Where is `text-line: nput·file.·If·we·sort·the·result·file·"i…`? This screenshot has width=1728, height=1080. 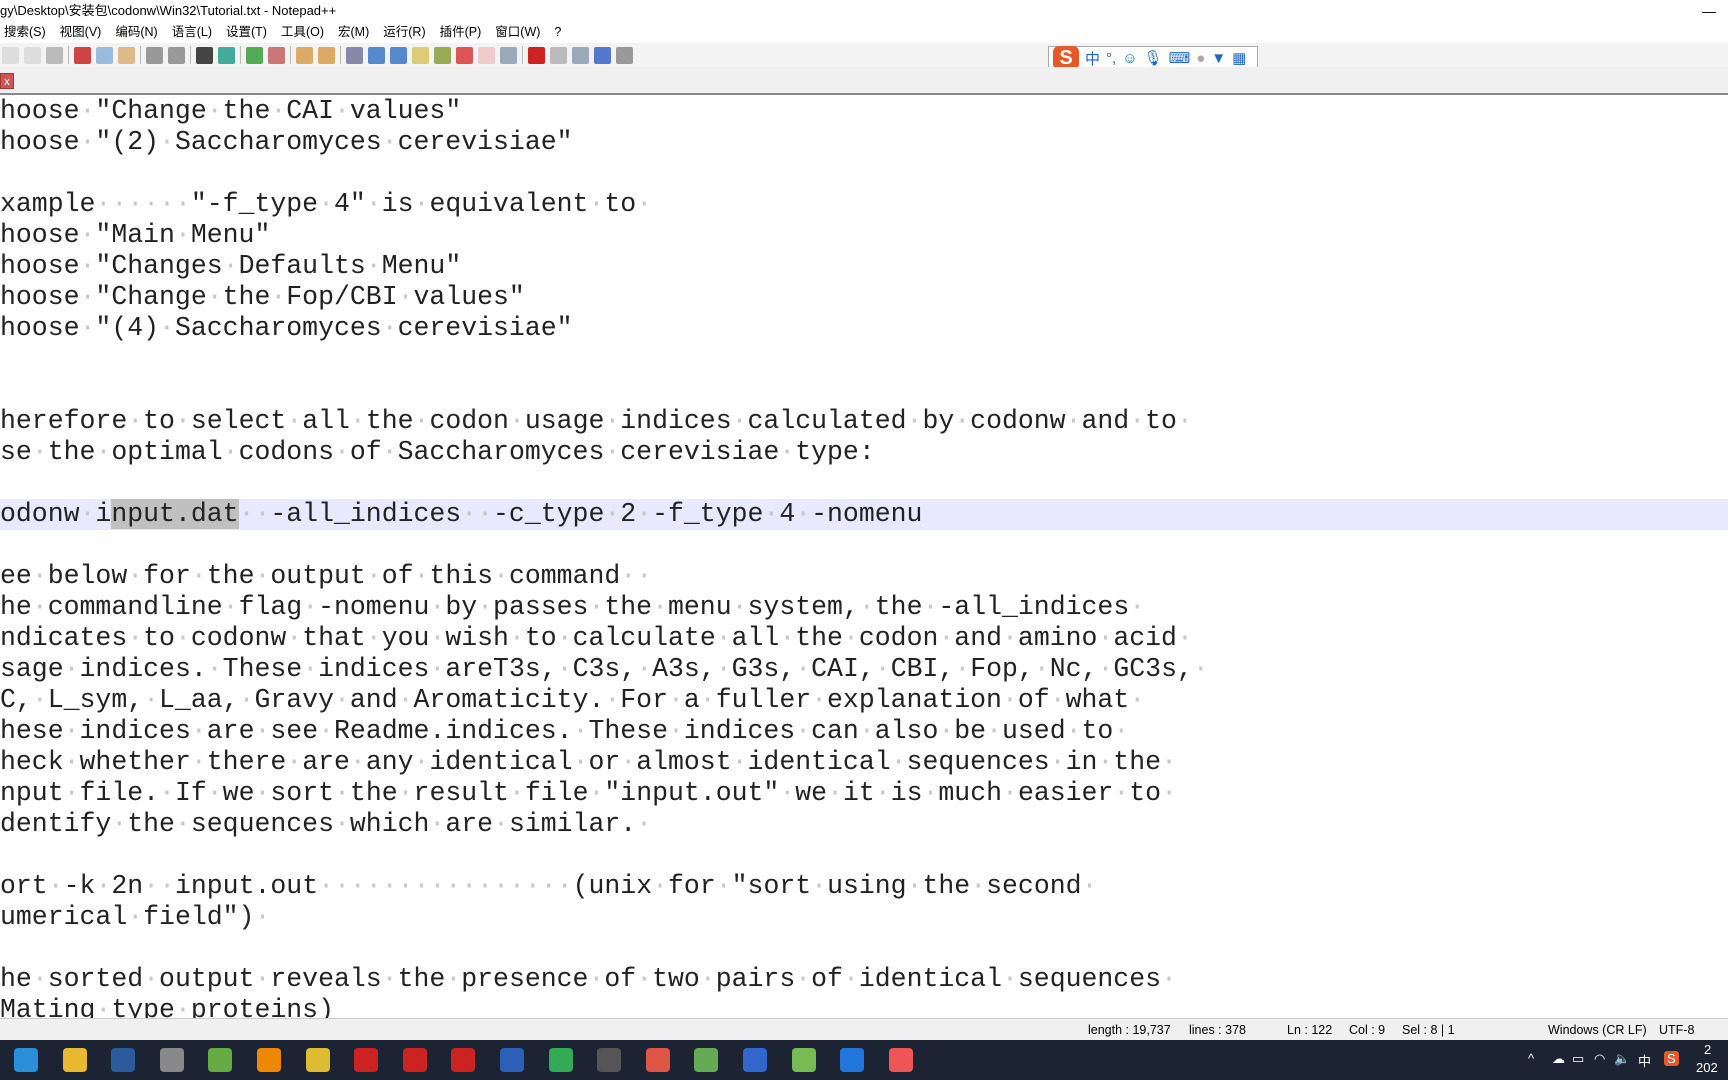 text-line: nput·file.·If·we·sort·the·result·file·"i… is located at coordinates (864, 793).